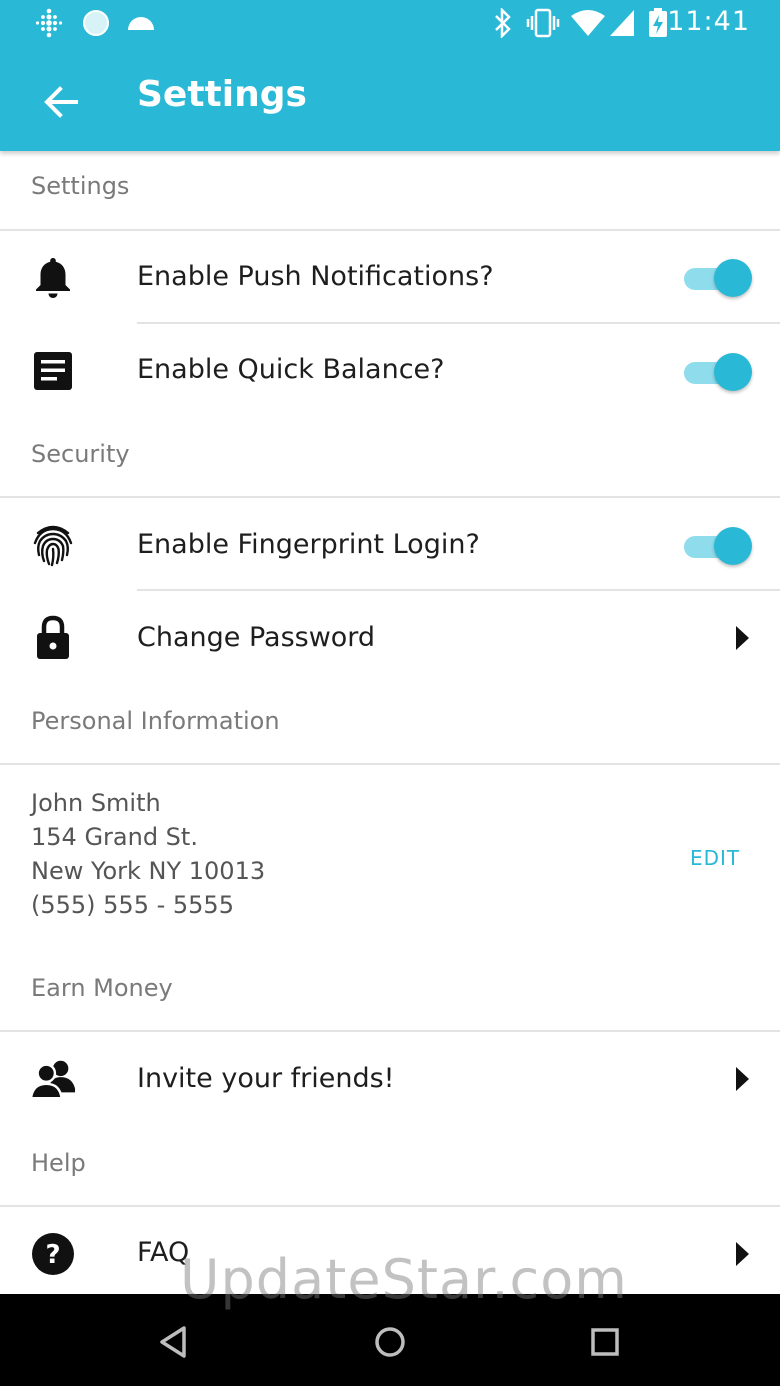 This screenshot has width=780, height=1386. Describe the element at coordinates (315, 276) in the screenshot. I see `push-notifications-label: Enable Push Notifications?` at that location.